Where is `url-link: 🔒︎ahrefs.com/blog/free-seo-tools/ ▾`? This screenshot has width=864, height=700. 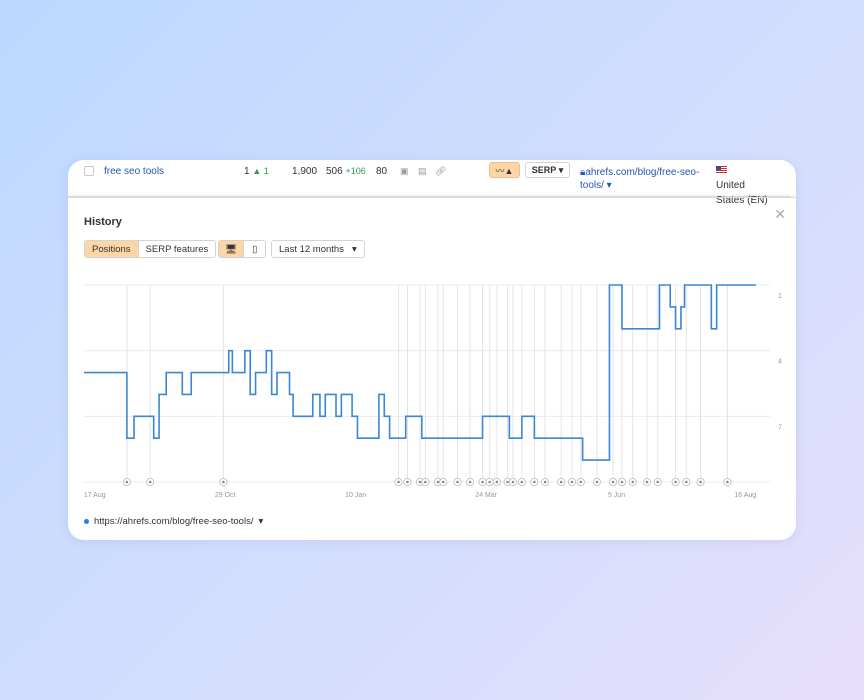 url-link: 🔒︎ahrefs.com/blog/free-seo-tools/ ▾ is located at coordinates (645, 179).